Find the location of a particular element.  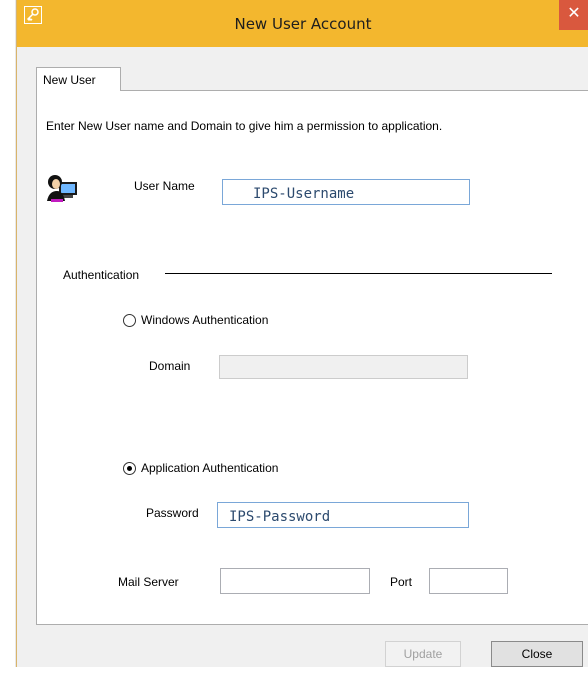

close-button: Close is located at coordinates (537, 654).